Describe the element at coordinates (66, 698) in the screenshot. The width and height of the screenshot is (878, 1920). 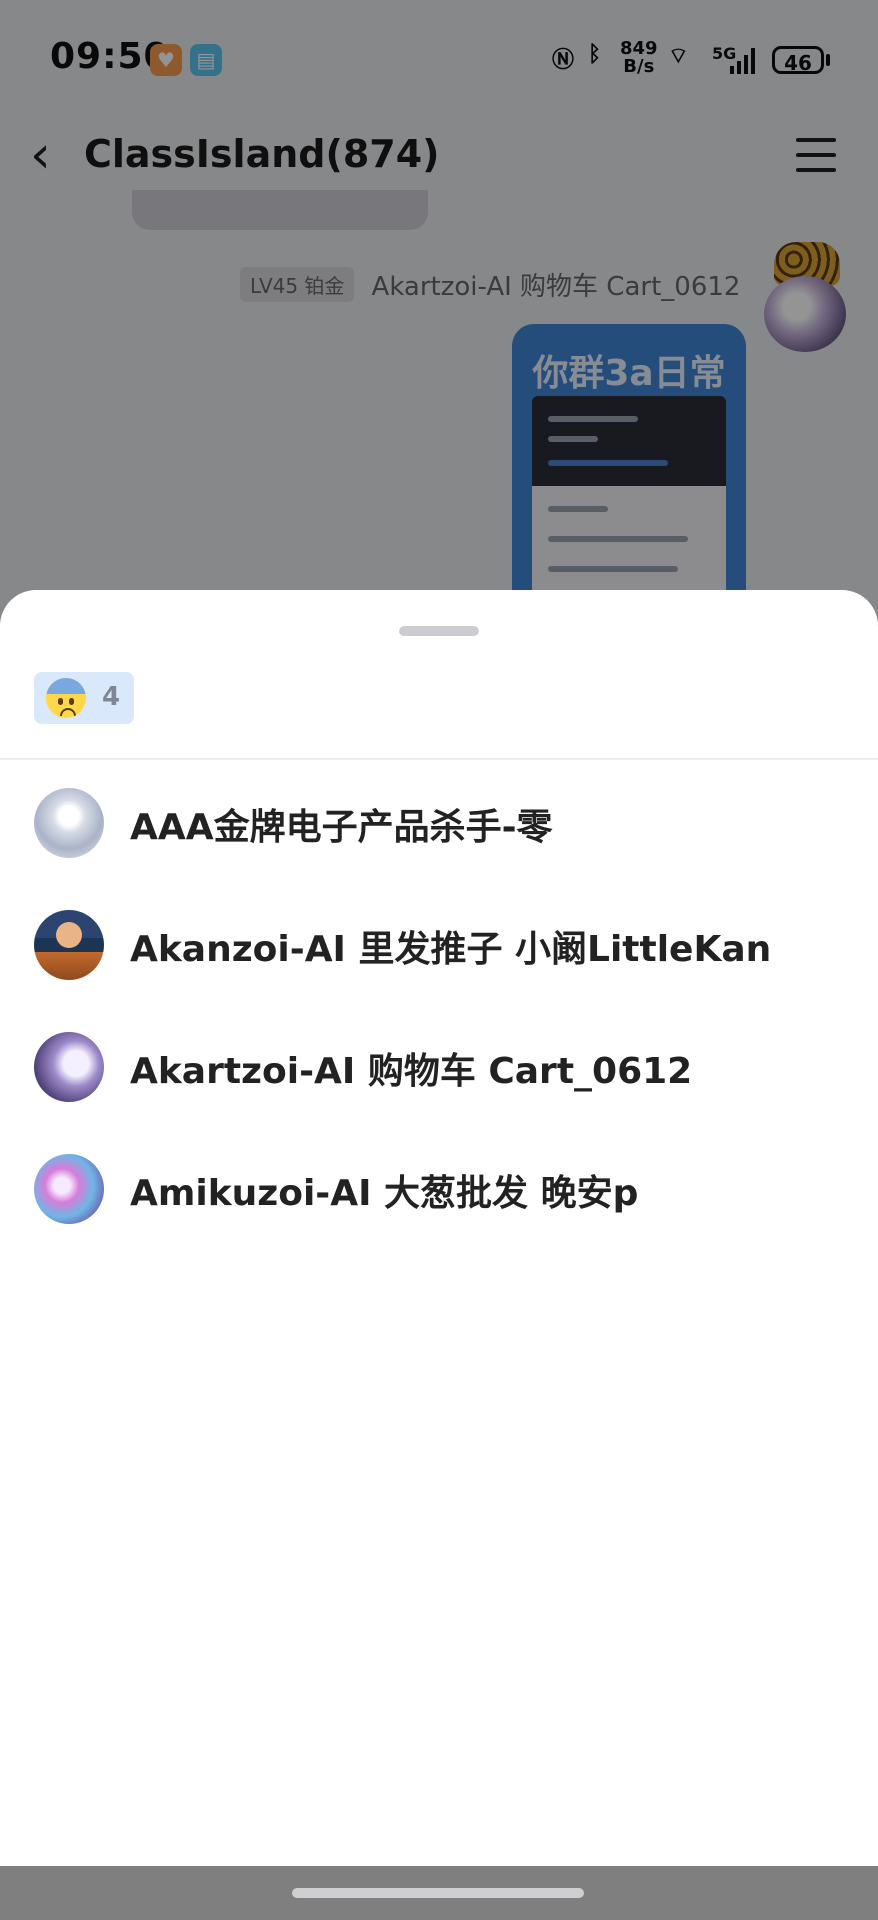
I see `anxious-face-emoji-icon` at that location.